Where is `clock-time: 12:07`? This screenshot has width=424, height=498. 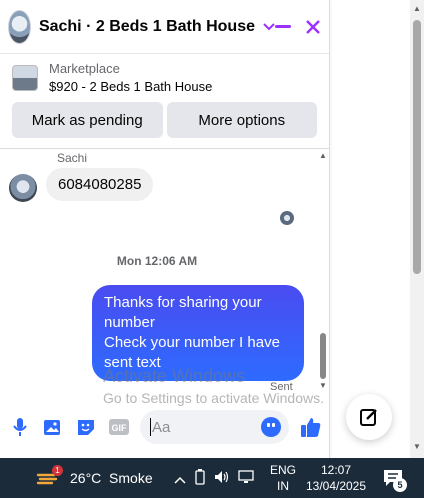 clock-time: 12:07 is located at coordinates (336, 470).